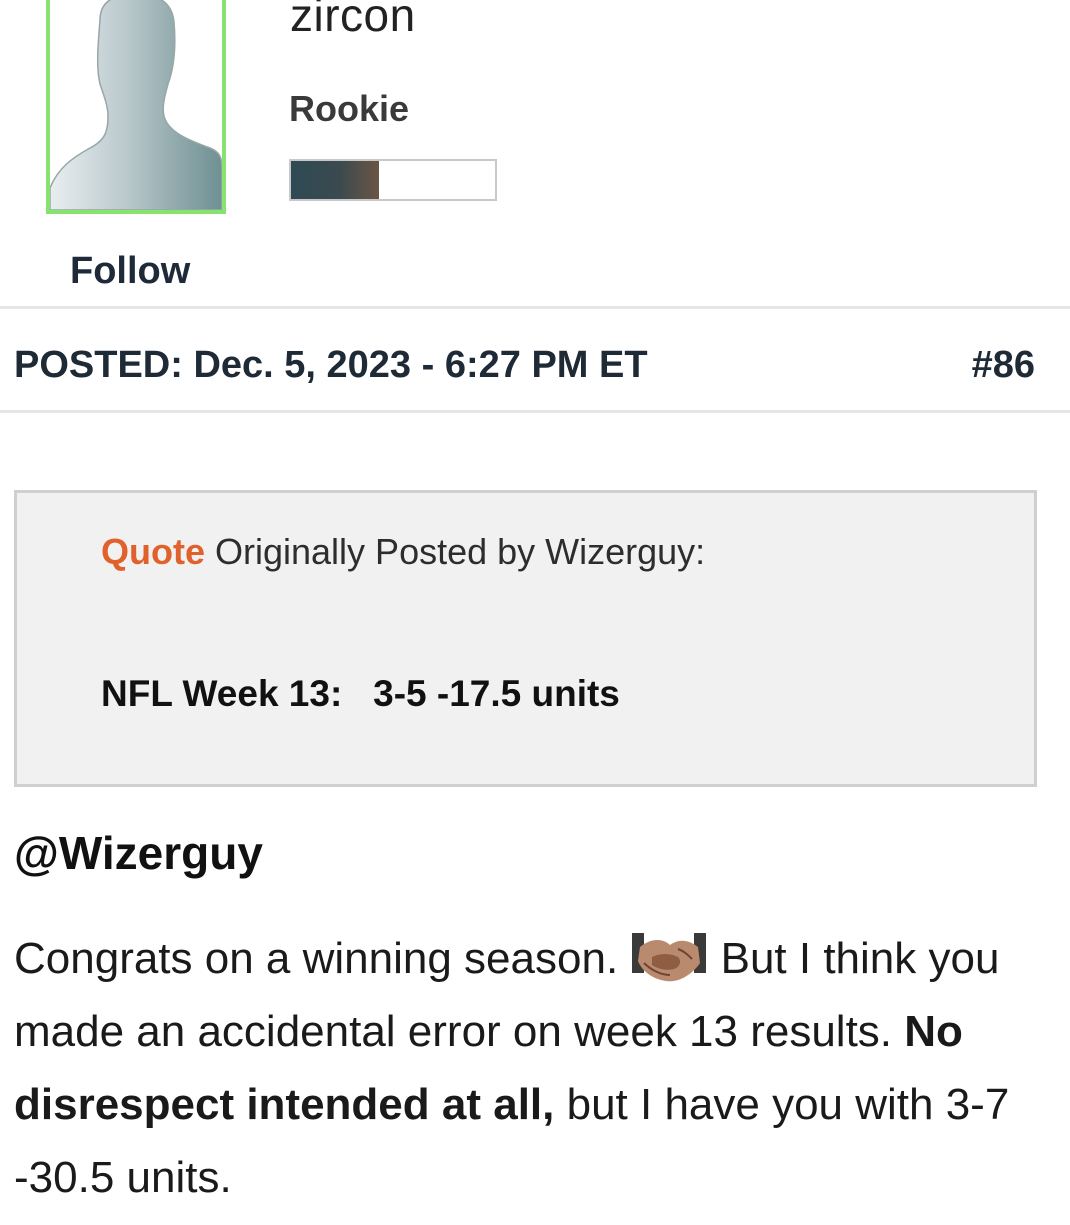  Describe the element at coordinates (360, 693) in the screenshot. I see `quote-body: NFL Week 13: 3-5 -17.5 units` at that location.